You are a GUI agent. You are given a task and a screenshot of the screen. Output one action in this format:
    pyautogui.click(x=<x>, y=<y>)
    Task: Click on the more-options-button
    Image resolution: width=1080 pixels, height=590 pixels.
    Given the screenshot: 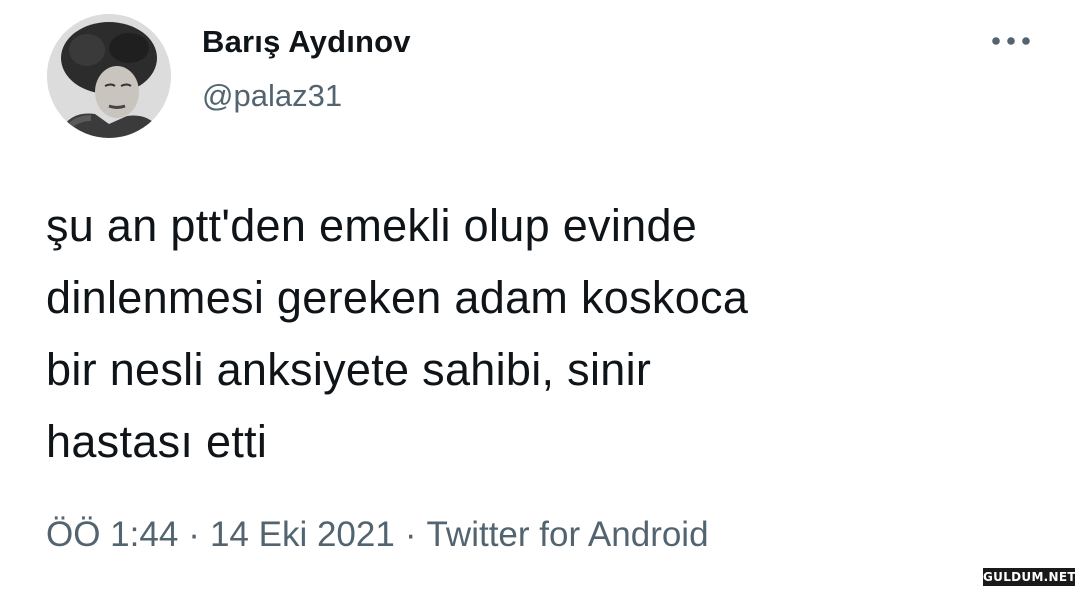 What is the action you would take?
    pyautogui.click(x=1011, y=41)
    